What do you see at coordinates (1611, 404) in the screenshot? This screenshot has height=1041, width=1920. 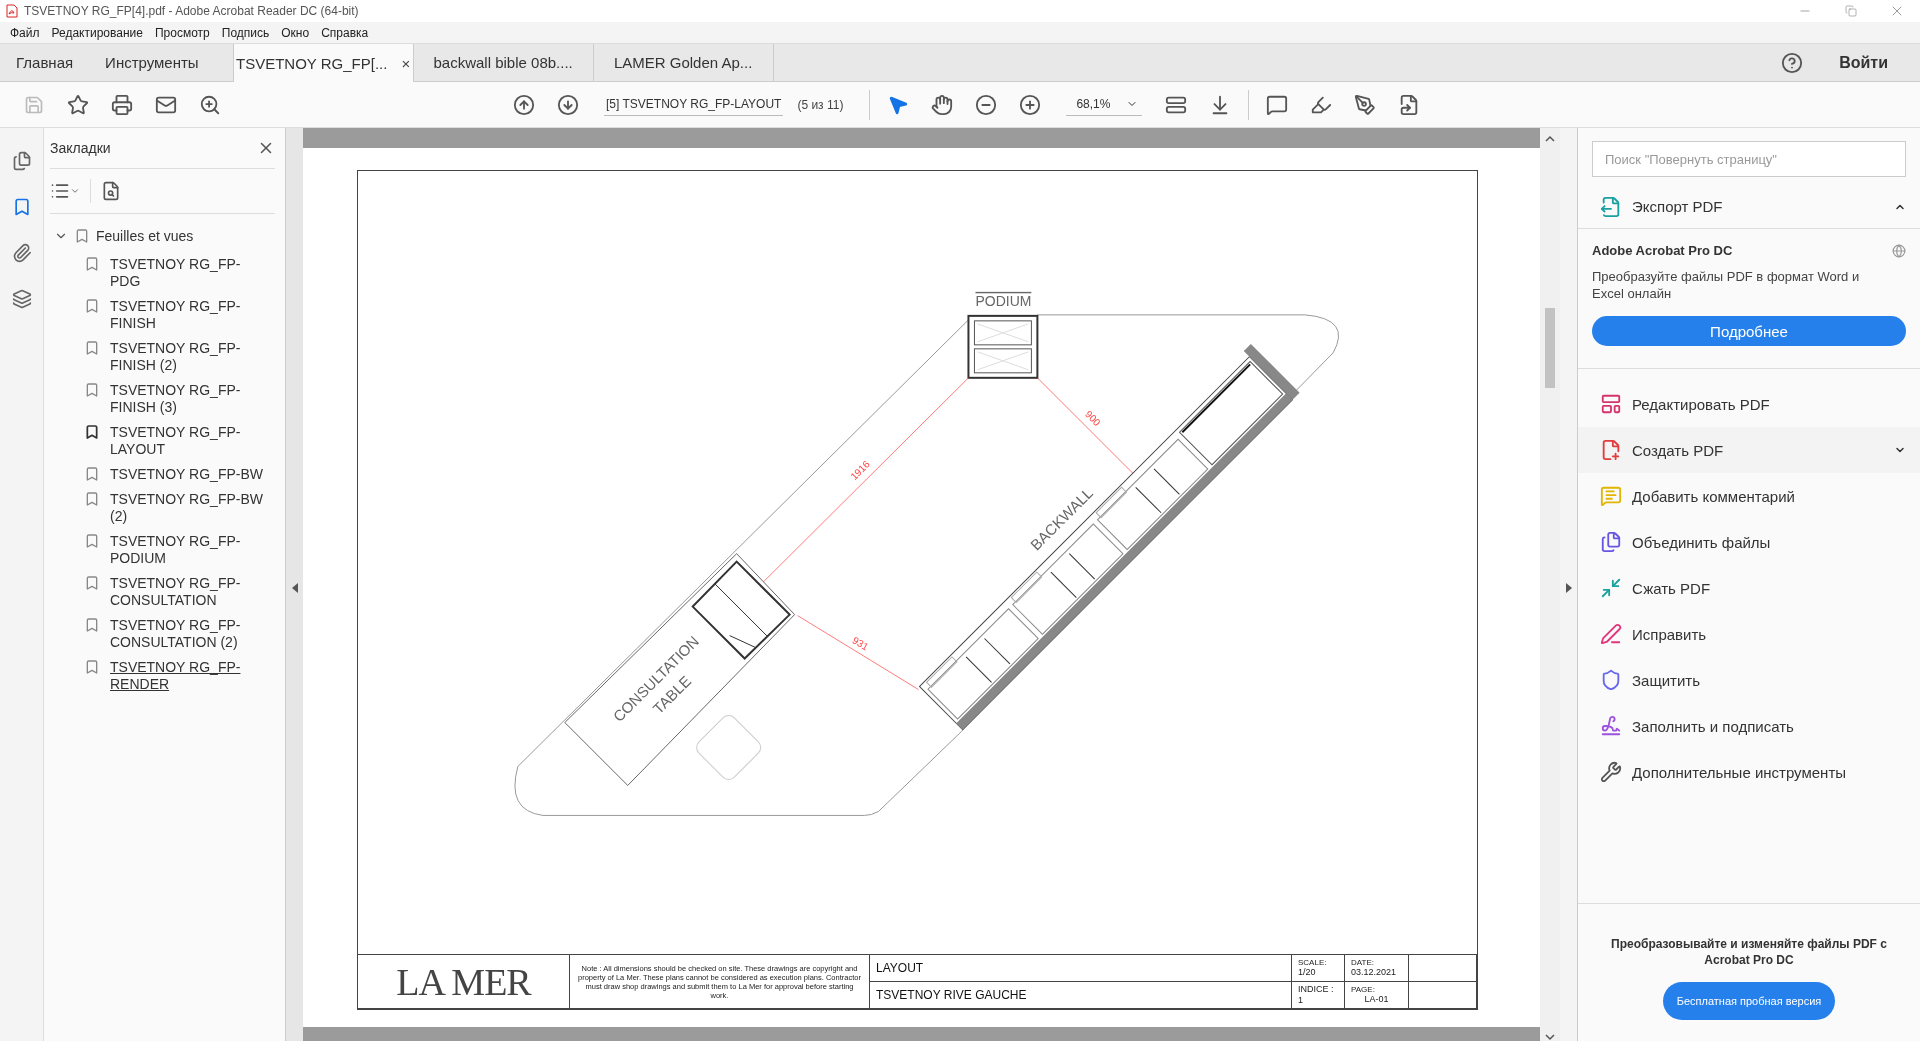 I see `layout-icon` at bounding box center [1611, 404].